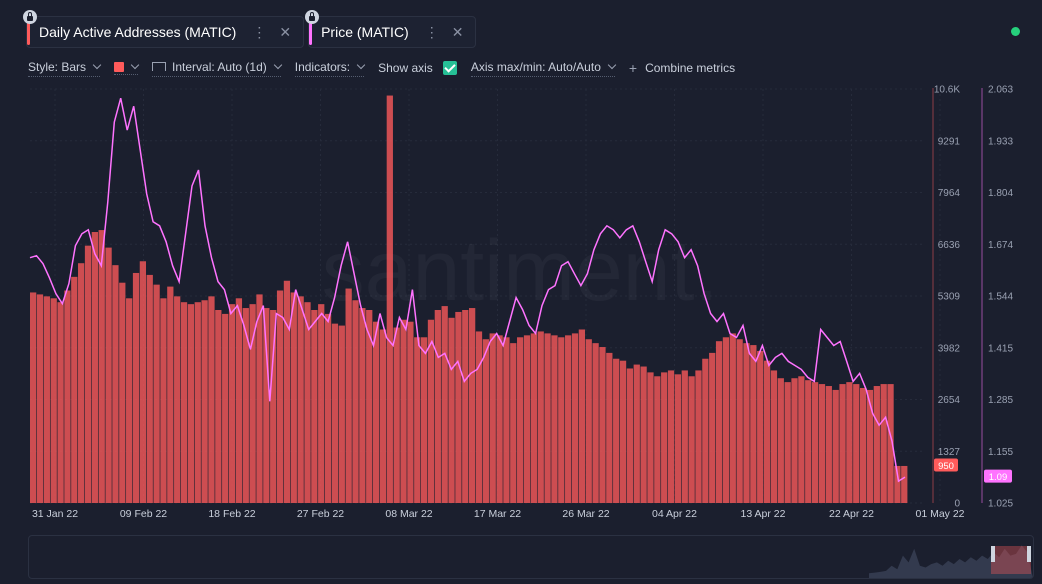 The width and height of the screenshot is (1042, 584). I want to click on navigator-selection, so click(1011, 560).